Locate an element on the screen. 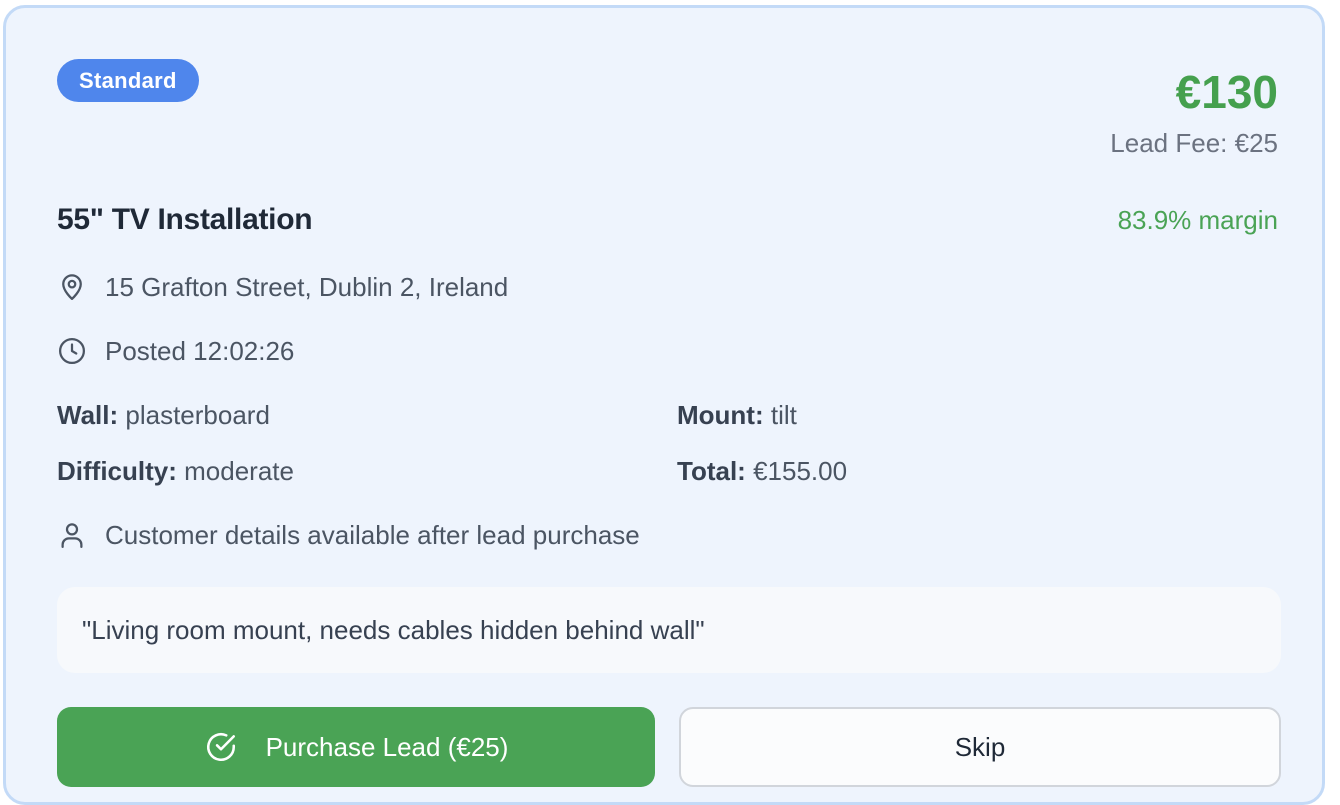  skip-button: Skip is located at coordinates (980, 747).